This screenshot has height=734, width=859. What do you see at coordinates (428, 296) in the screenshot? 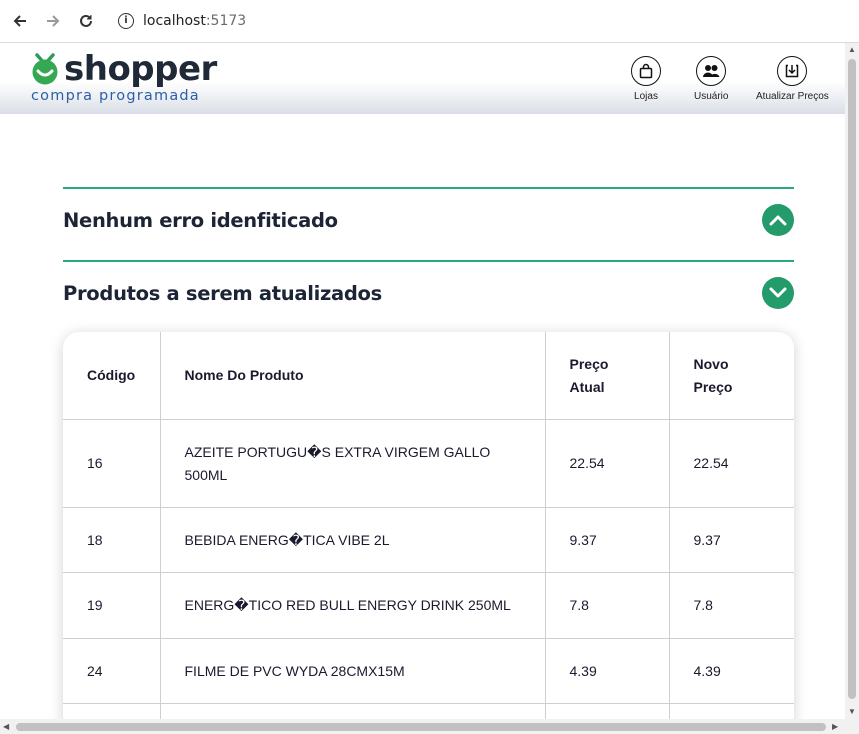
I see `products-section: Produtos a serem atualizados` at bounding box center [428, 296].